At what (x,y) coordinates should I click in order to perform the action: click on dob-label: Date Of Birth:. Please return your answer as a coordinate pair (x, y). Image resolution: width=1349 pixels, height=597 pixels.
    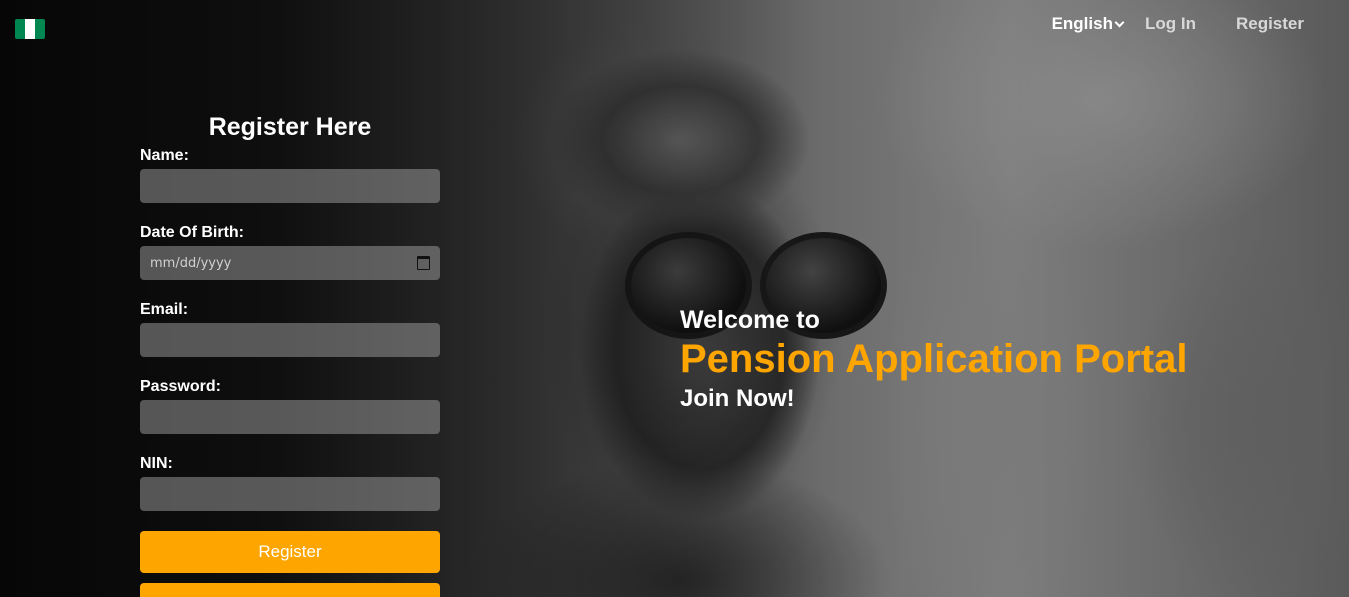
    Looking at the image, I should click on (192, 232).